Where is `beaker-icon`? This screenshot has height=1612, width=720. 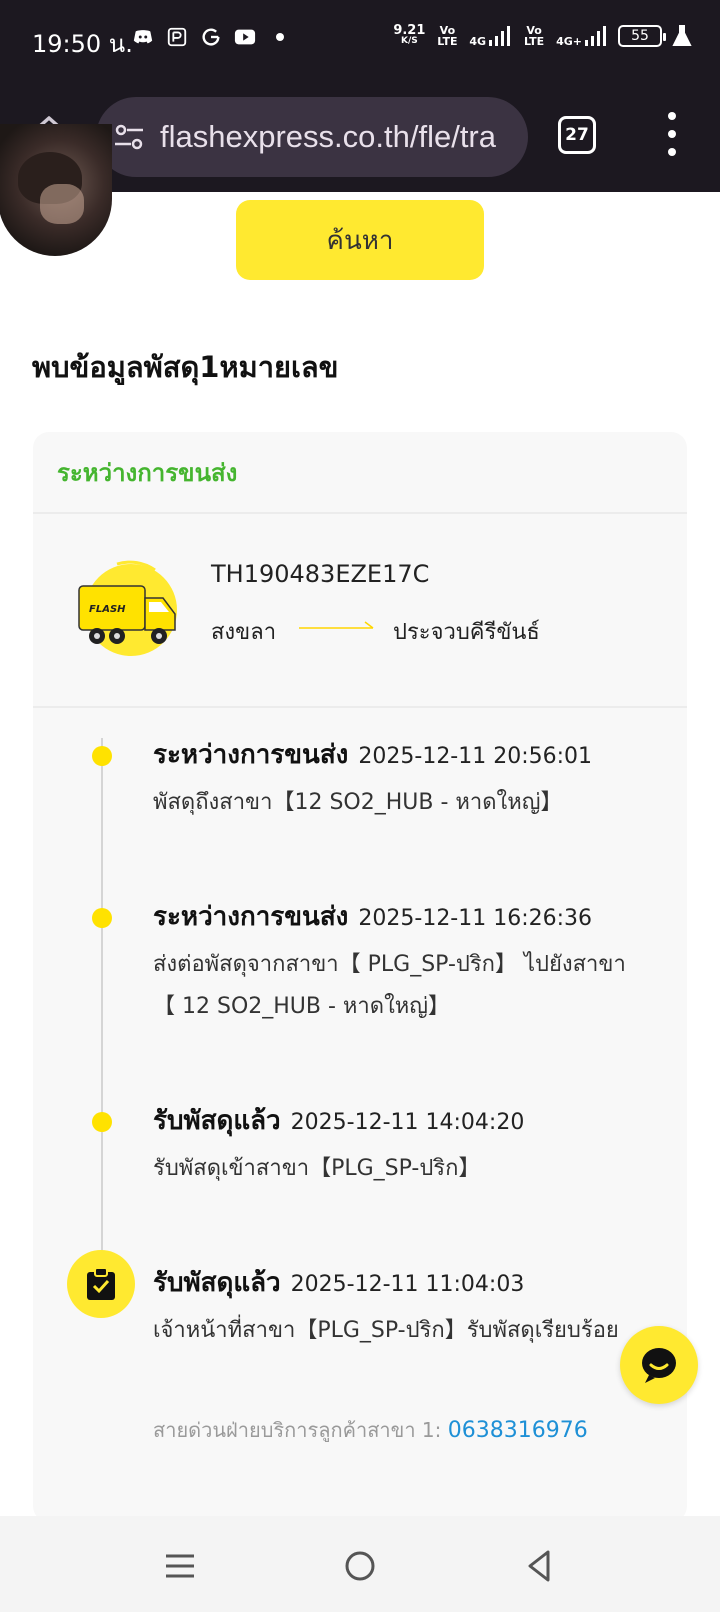
beaker-icon is located at coordinates (682, 35).